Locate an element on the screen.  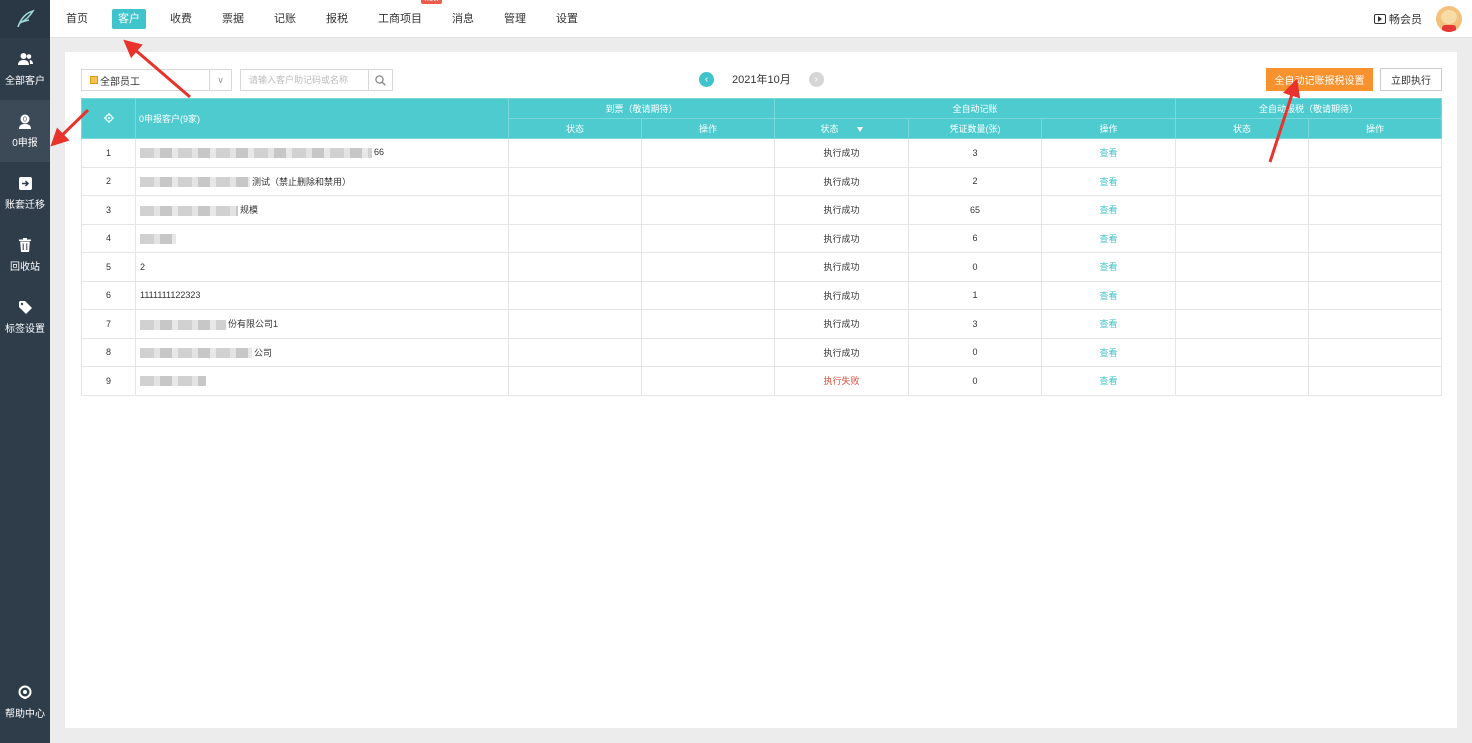
zero-report-icon: 0 is located at coordinates (25, 121).